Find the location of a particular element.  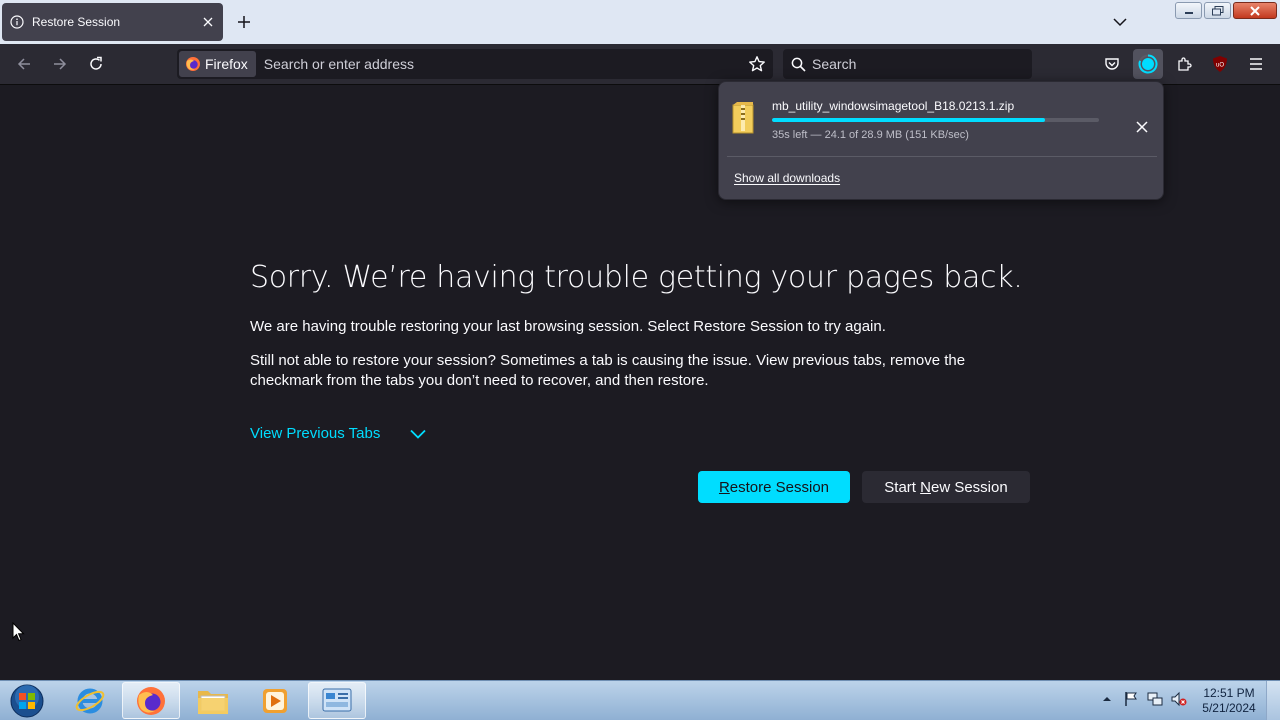

window-controls is located at coordinates (1226, 10).